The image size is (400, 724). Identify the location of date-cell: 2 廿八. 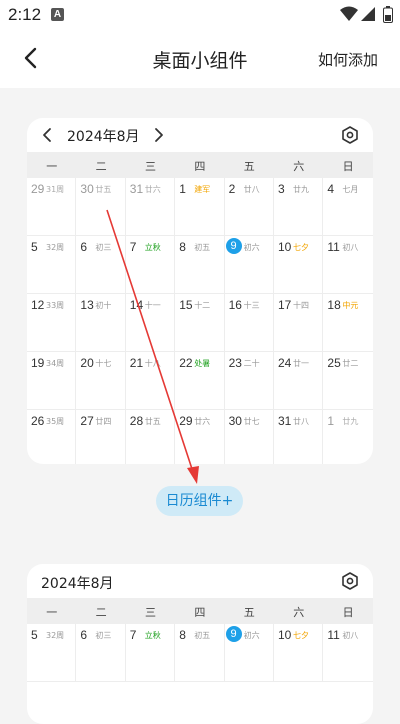
(249, 206).